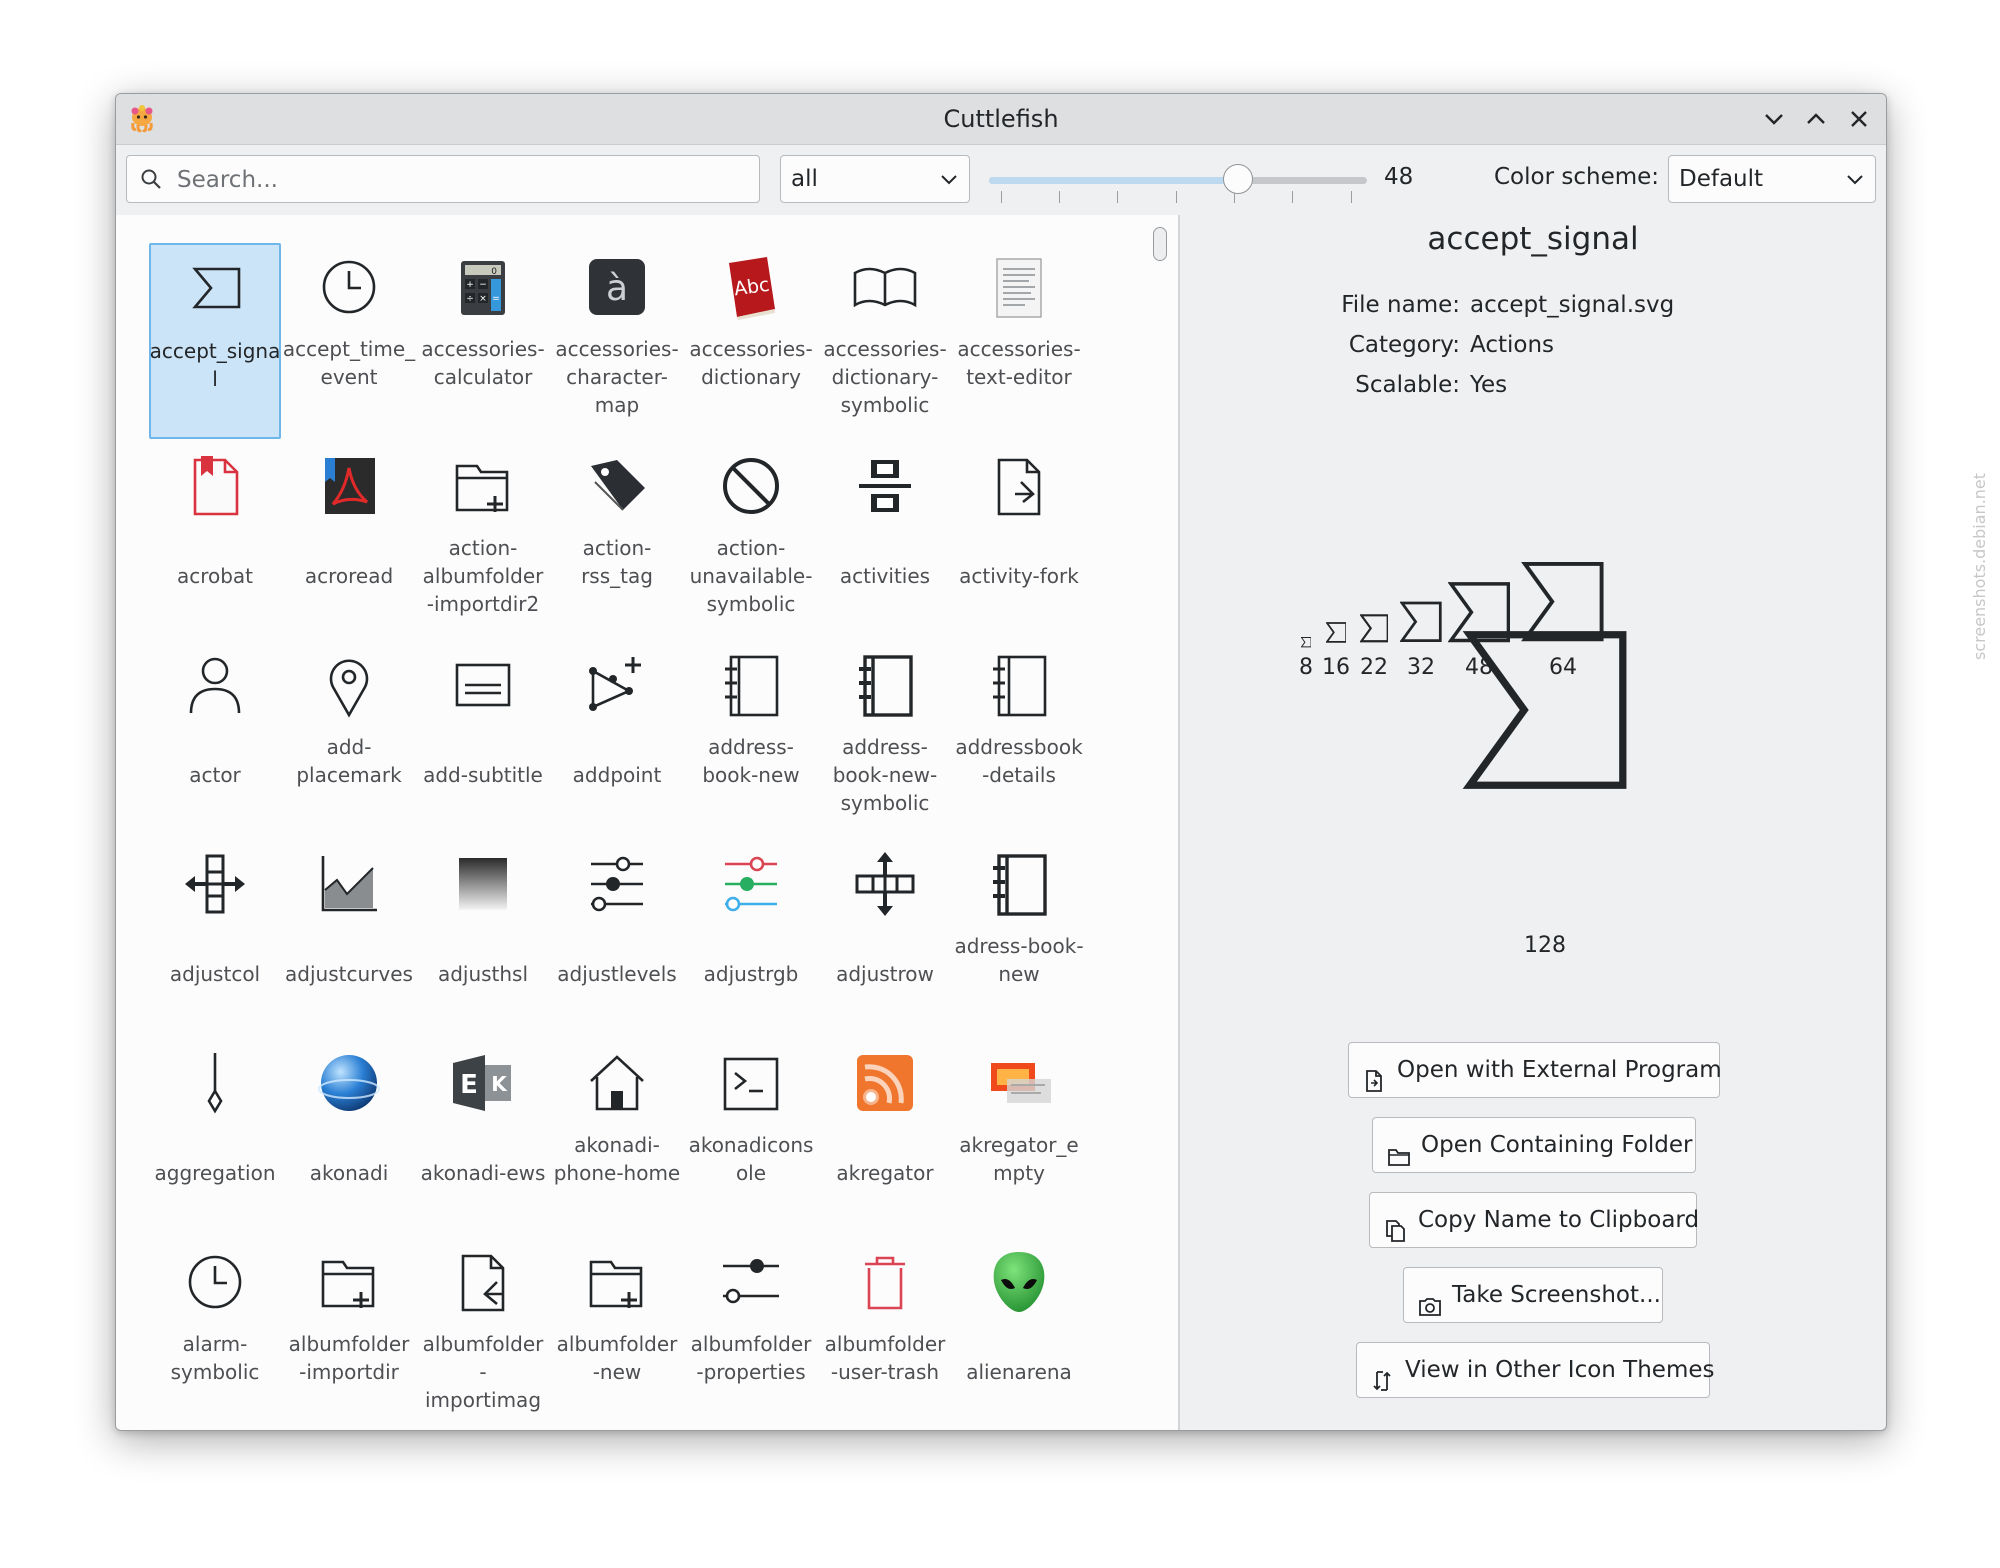 This screenshot has width=2000, height=1568. I want to click on file-name-row: File name: accept_signal.svg, so click(1533, 305).